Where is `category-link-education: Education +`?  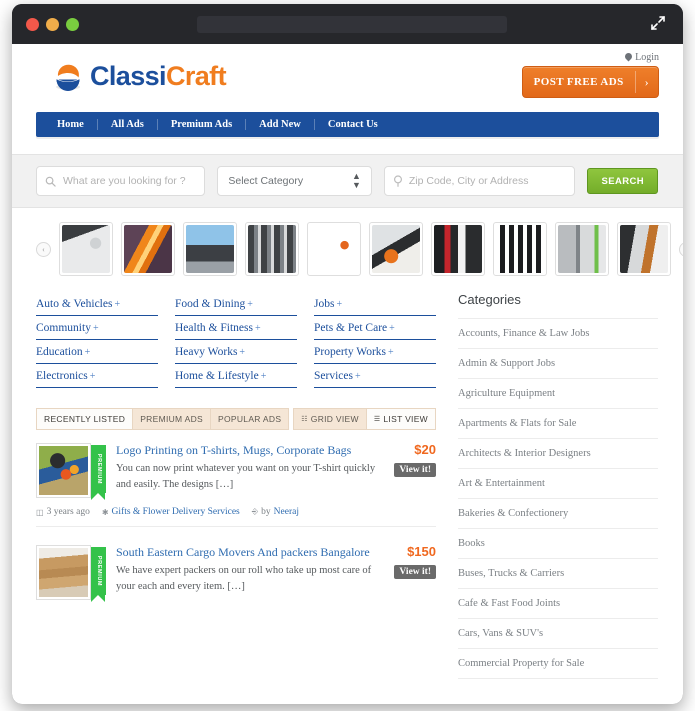 category-link-education: Education + is located at coordinates (97, 352).